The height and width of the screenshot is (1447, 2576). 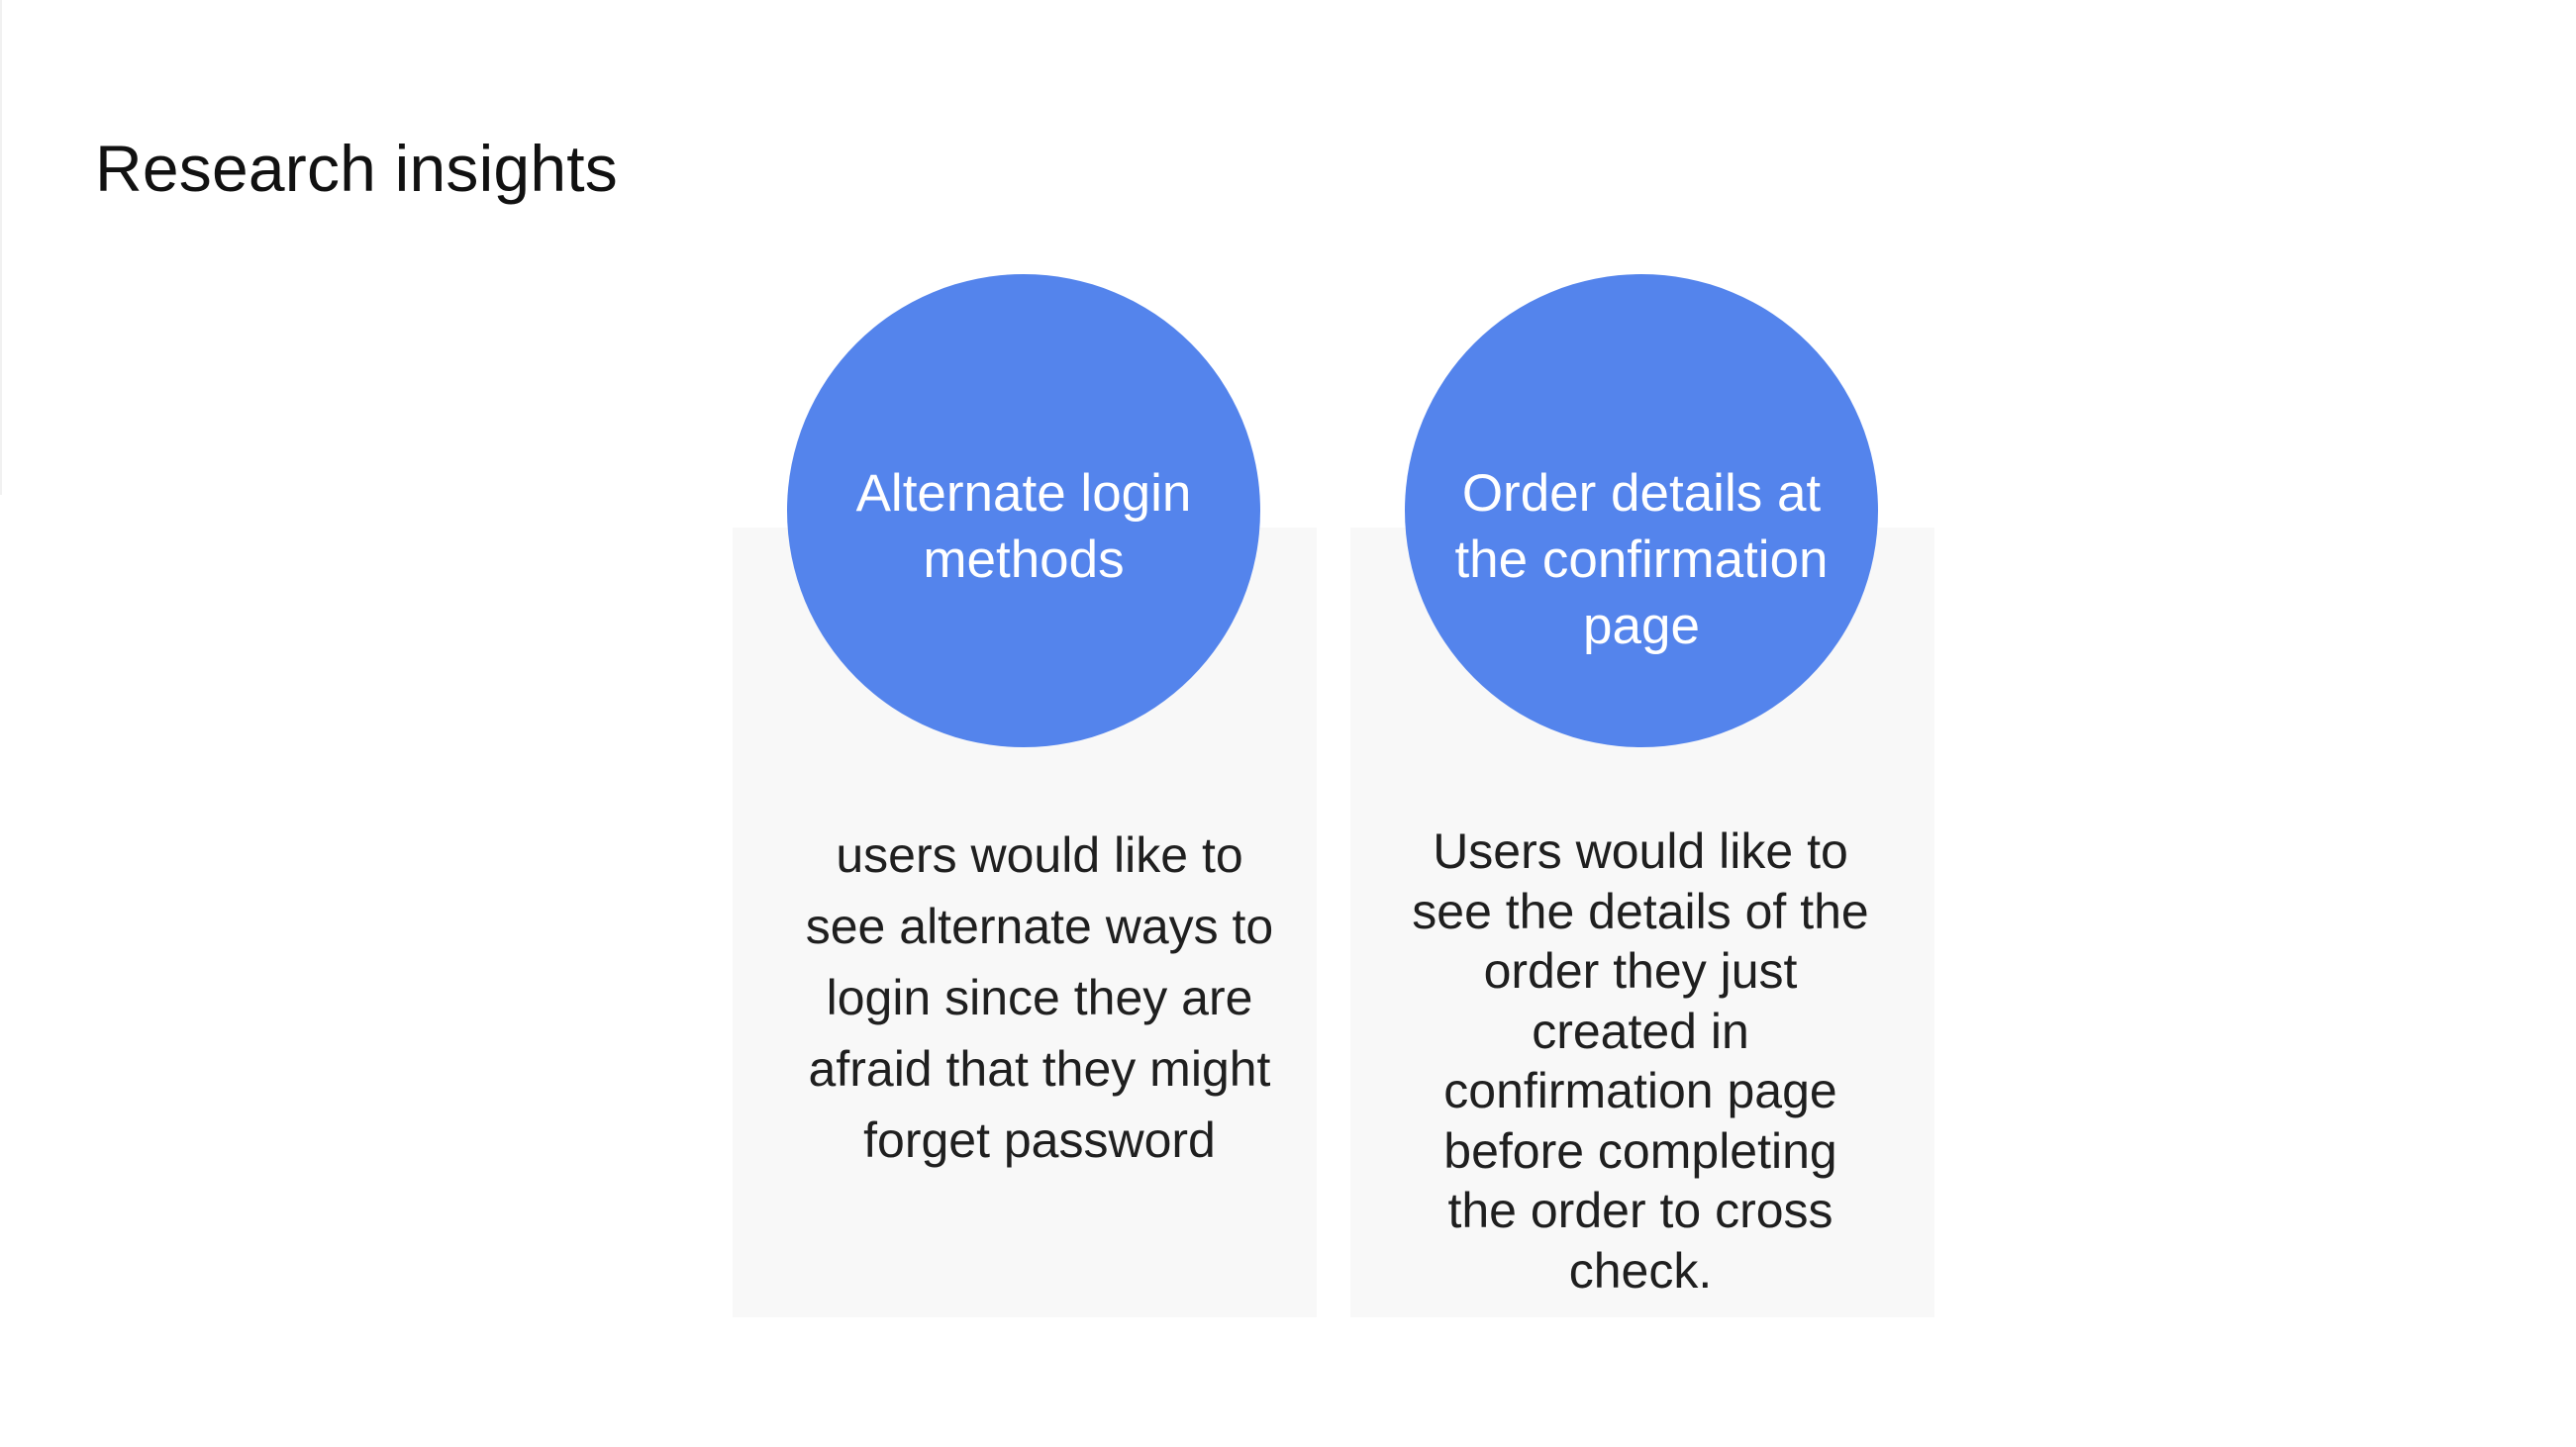 I want to click on page-title: Research insights, so click(x=357, y=168).